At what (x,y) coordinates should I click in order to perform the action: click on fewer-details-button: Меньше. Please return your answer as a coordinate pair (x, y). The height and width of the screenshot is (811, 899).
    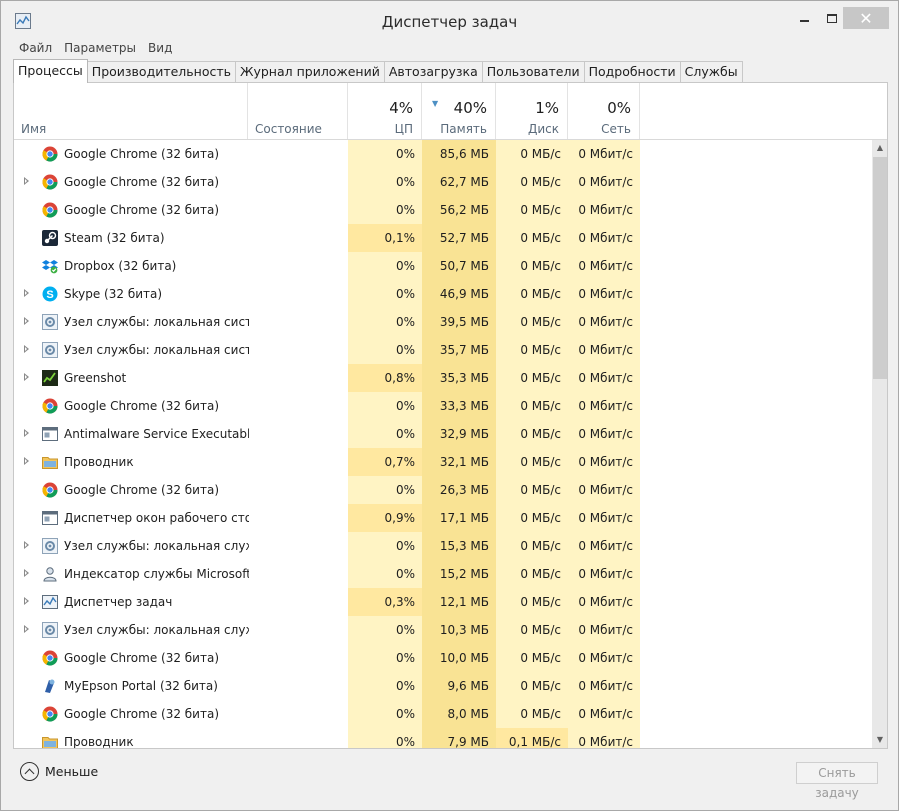
    Looking at the image, I should click on (59, 771).